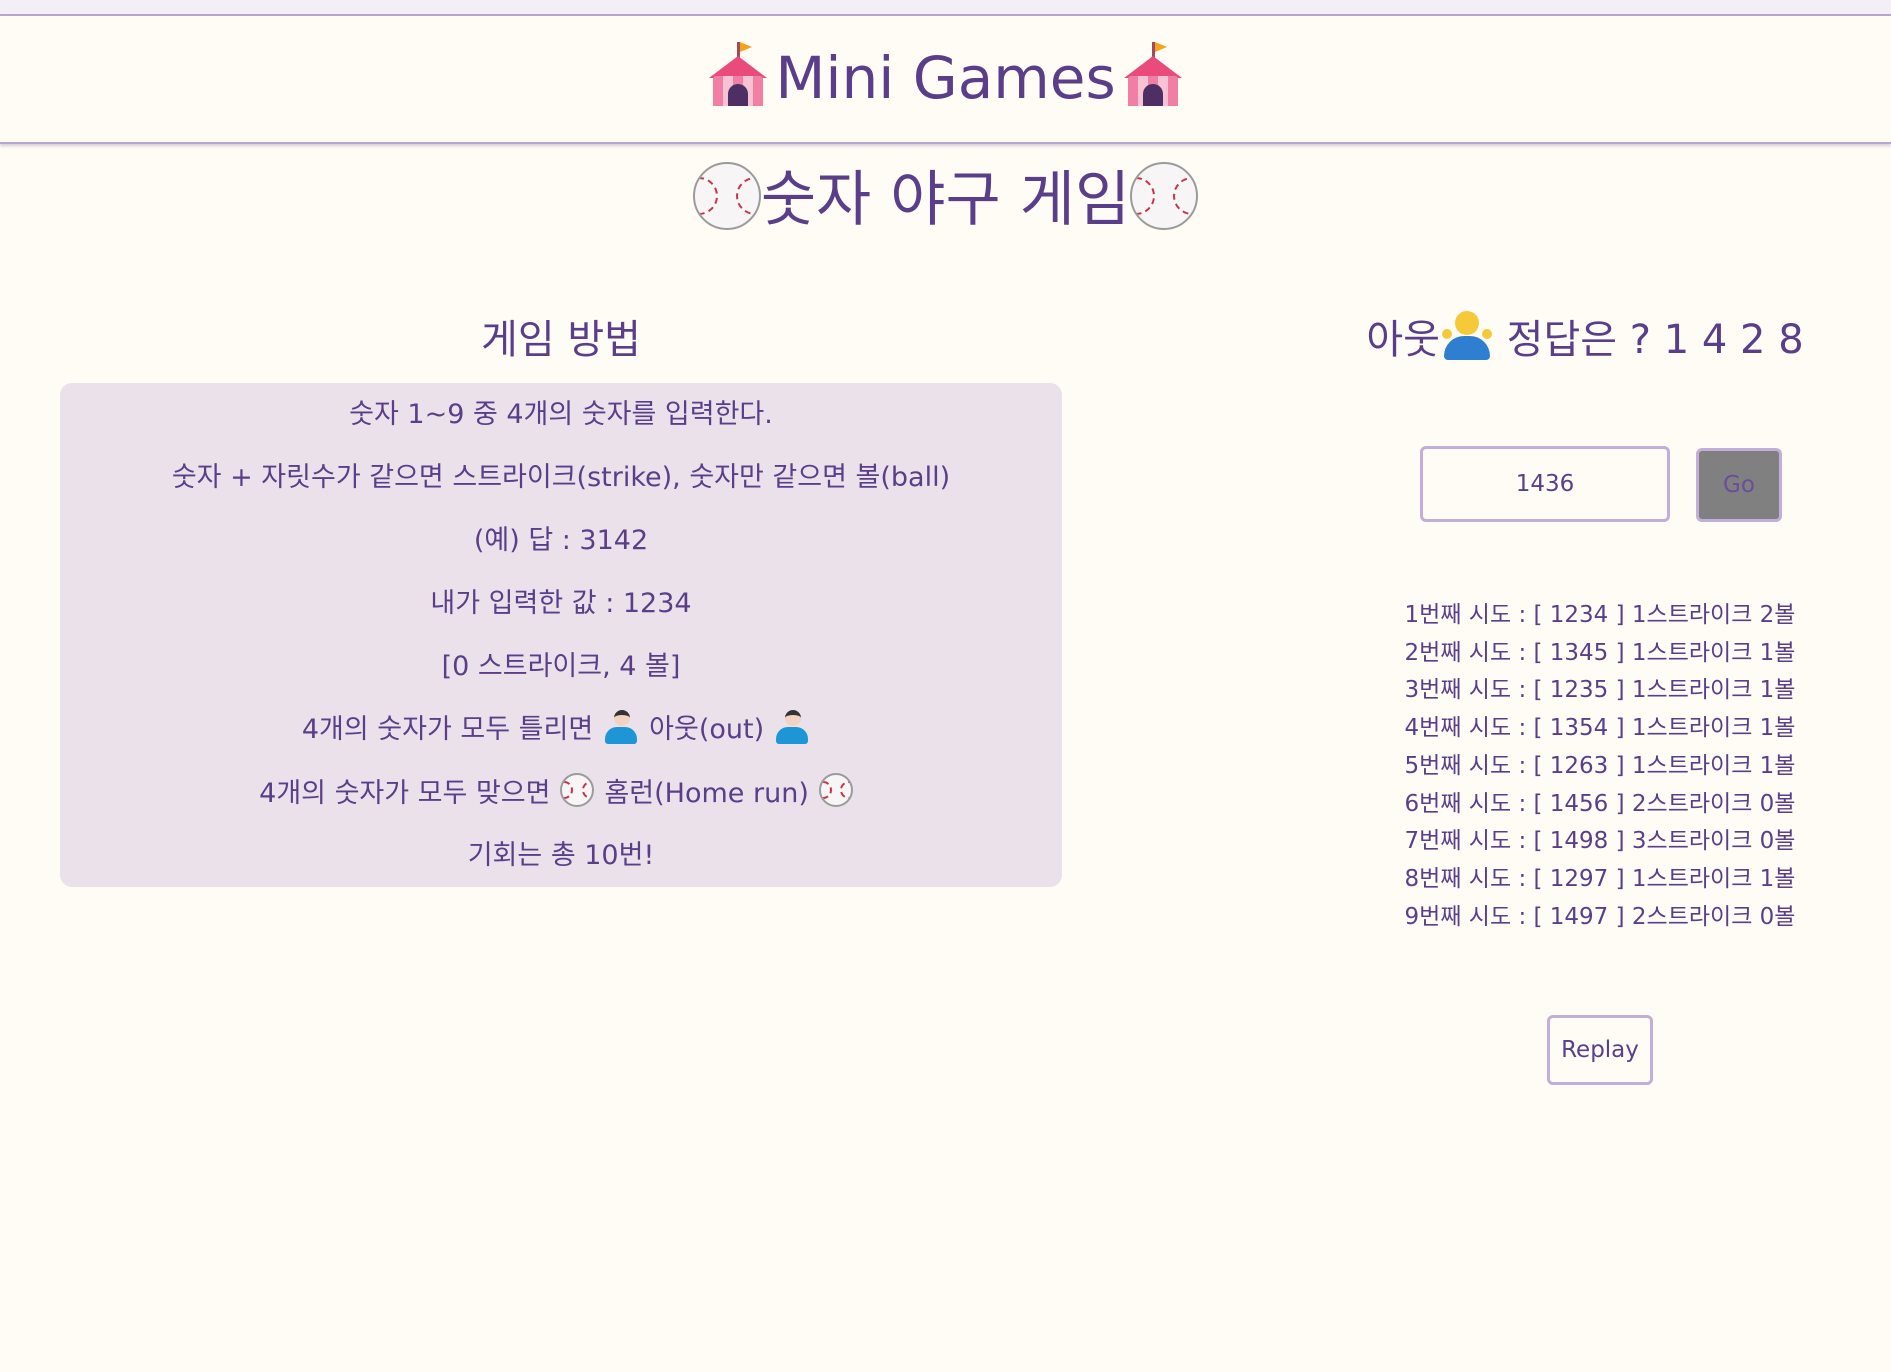 The width and height of the screenshot is (1891, 1372). What do you see at coordinates (561, 414) in the screenshot?
I see `rule-line: 숫자 1~9 중 4개의 숫자를 입력한다.` at bounding box center [561, 414].